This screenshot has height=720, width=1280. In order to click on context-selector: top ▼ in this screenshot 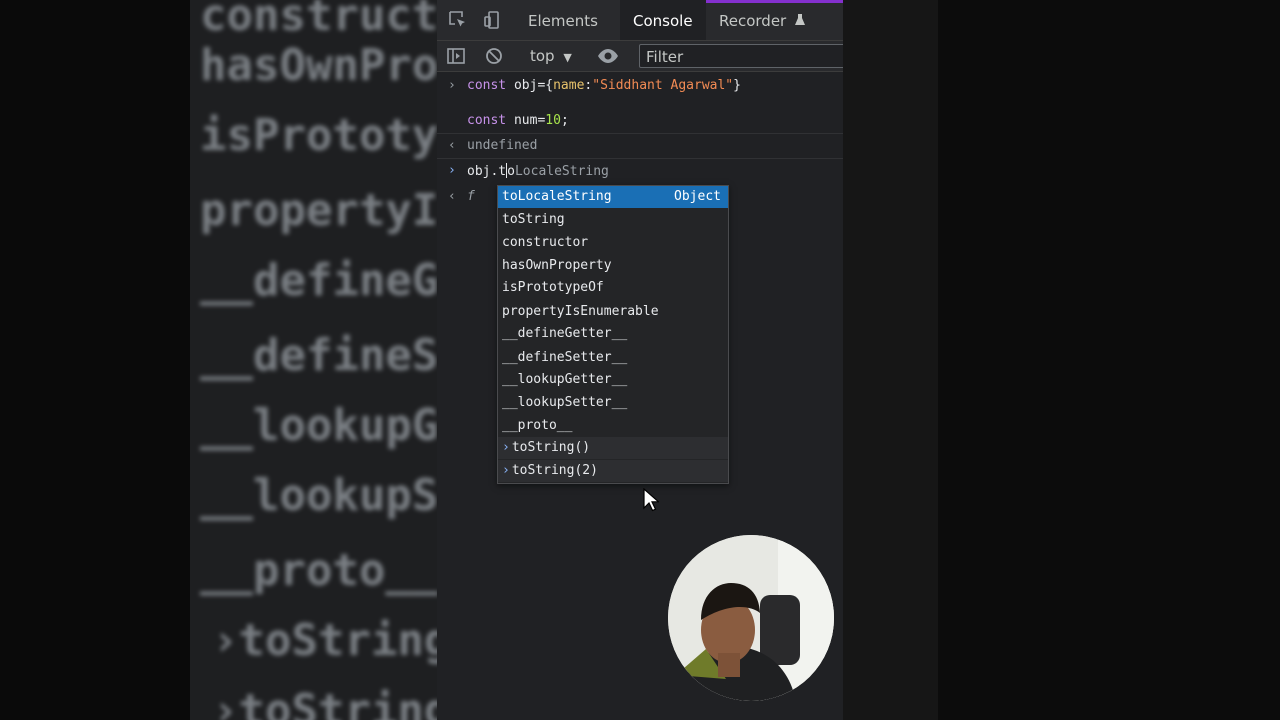, I will do `click(551, 56)`.